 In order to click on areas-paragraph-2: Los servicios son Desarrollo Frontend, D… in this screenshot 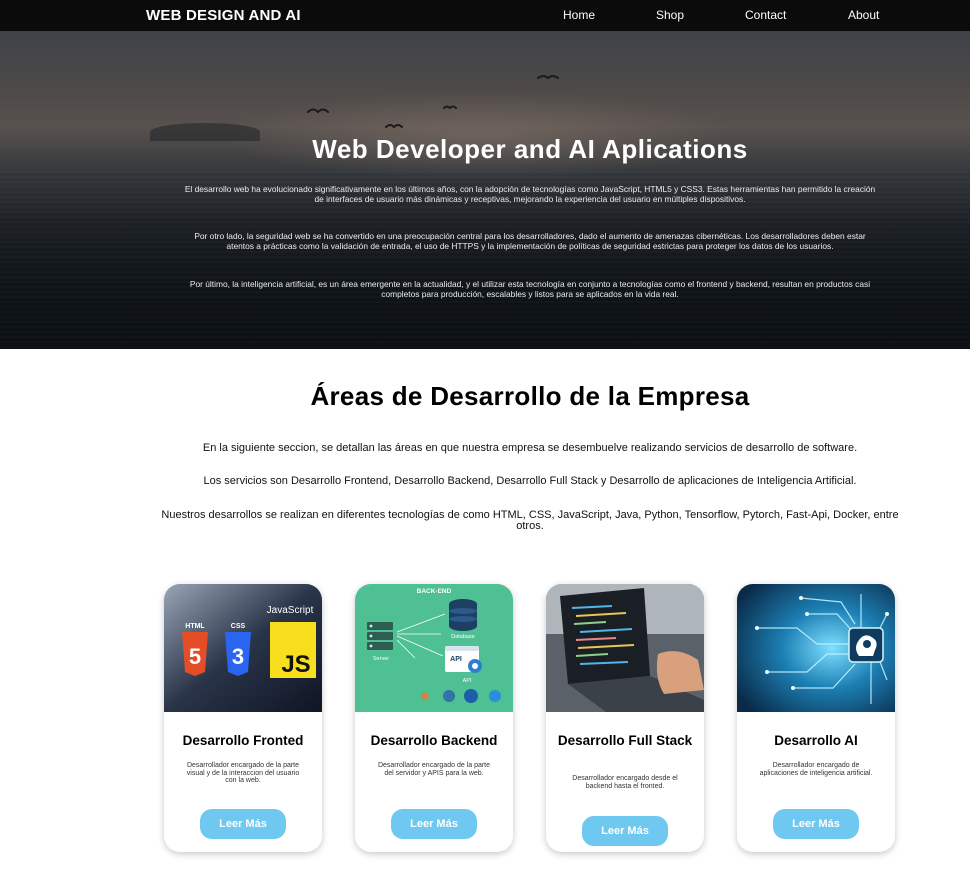, I will do `click(530, 481)`.